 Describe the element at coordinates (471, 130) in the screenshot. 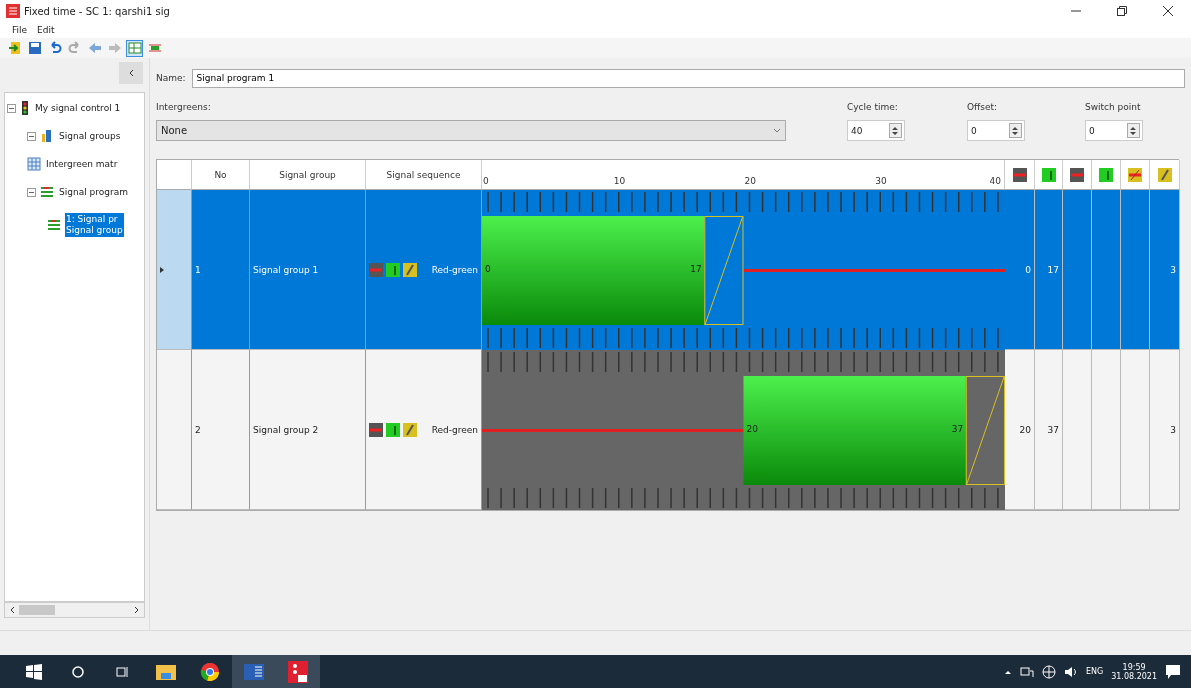

I see `intergreens-dropdown: None` at that location.